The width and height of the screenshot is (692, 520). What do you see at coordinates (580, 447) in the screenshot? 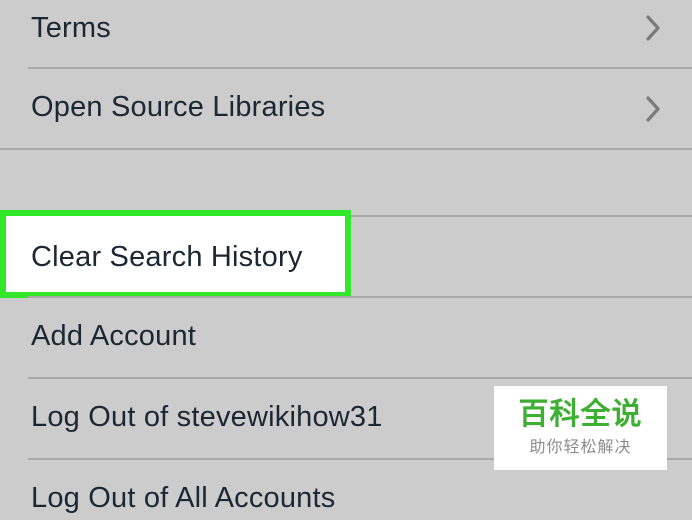
I see `watermark-subtitle: 助你轻松解决` at bounding box center [580, 447].